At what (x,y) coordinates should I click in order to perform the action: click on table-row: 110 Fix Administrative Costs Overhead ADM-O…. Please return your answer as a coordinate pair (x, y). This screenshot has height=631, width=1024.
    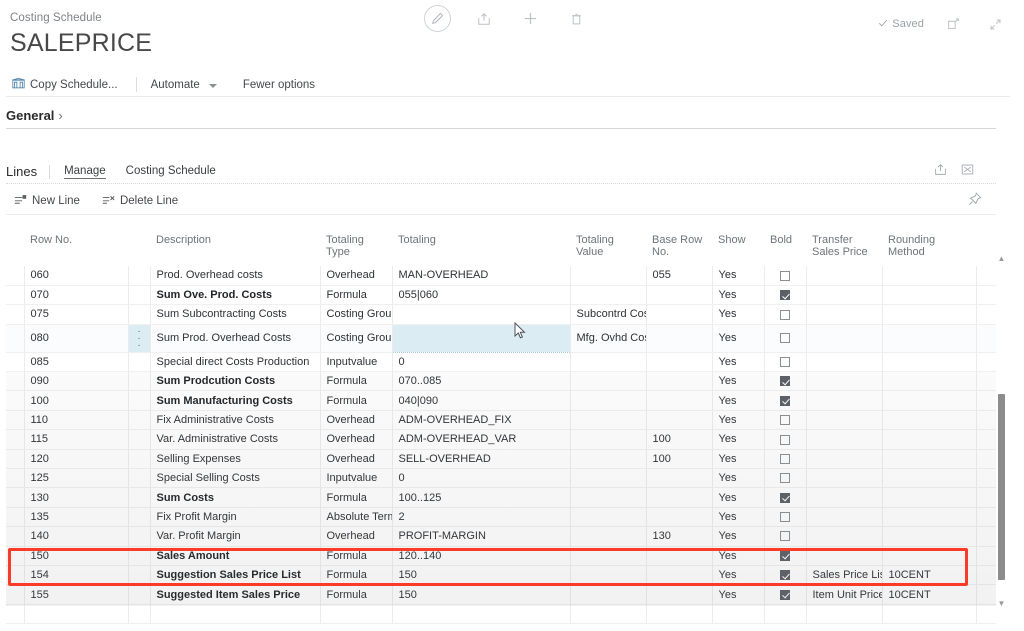
    Looking at the image, I should click on (501, 420).